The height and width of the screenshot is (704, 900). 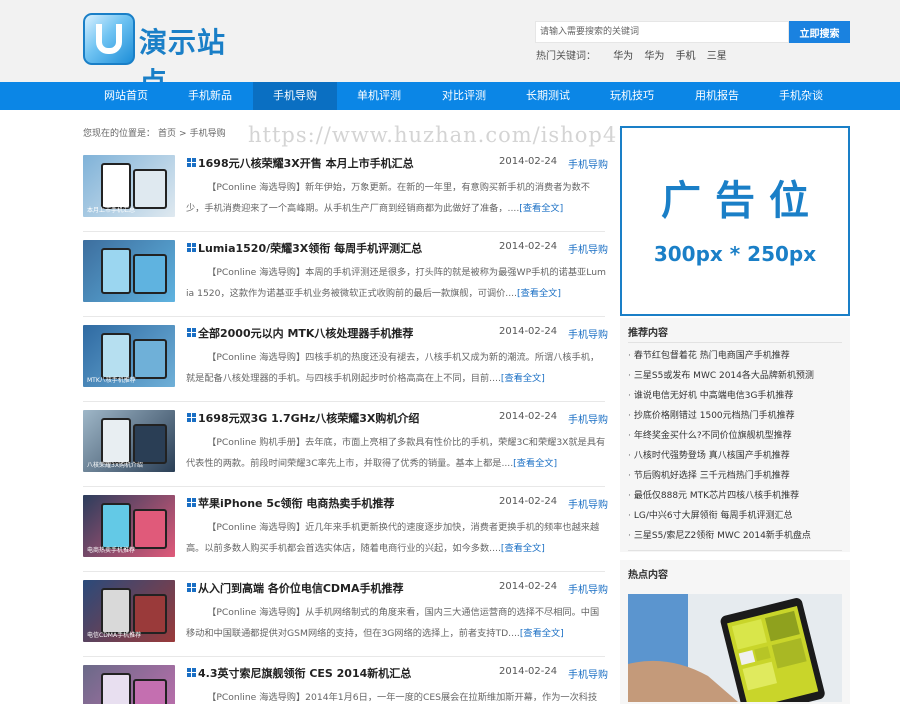 What do you see at coordinates (295, 96) in the screenshot?
I see `nav-item-buying-guide: 手机导购` at bounding box center [295, 96].